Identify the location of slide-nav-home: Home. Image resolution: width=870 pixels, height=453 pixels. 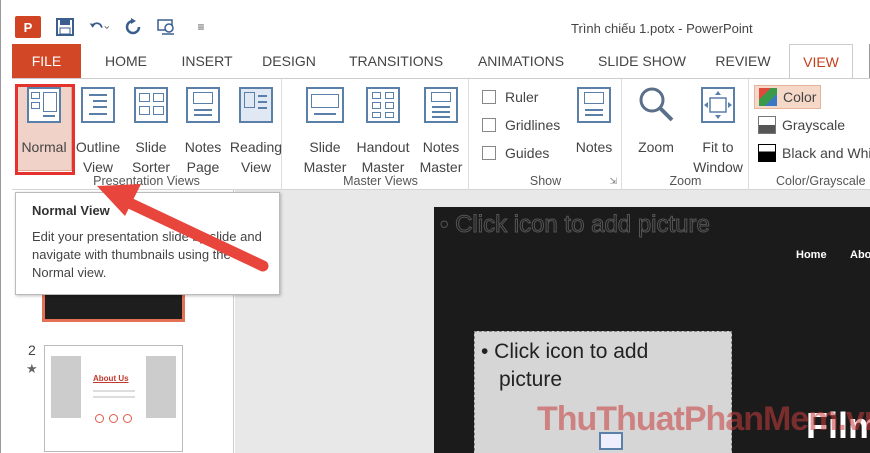
(811, 255).